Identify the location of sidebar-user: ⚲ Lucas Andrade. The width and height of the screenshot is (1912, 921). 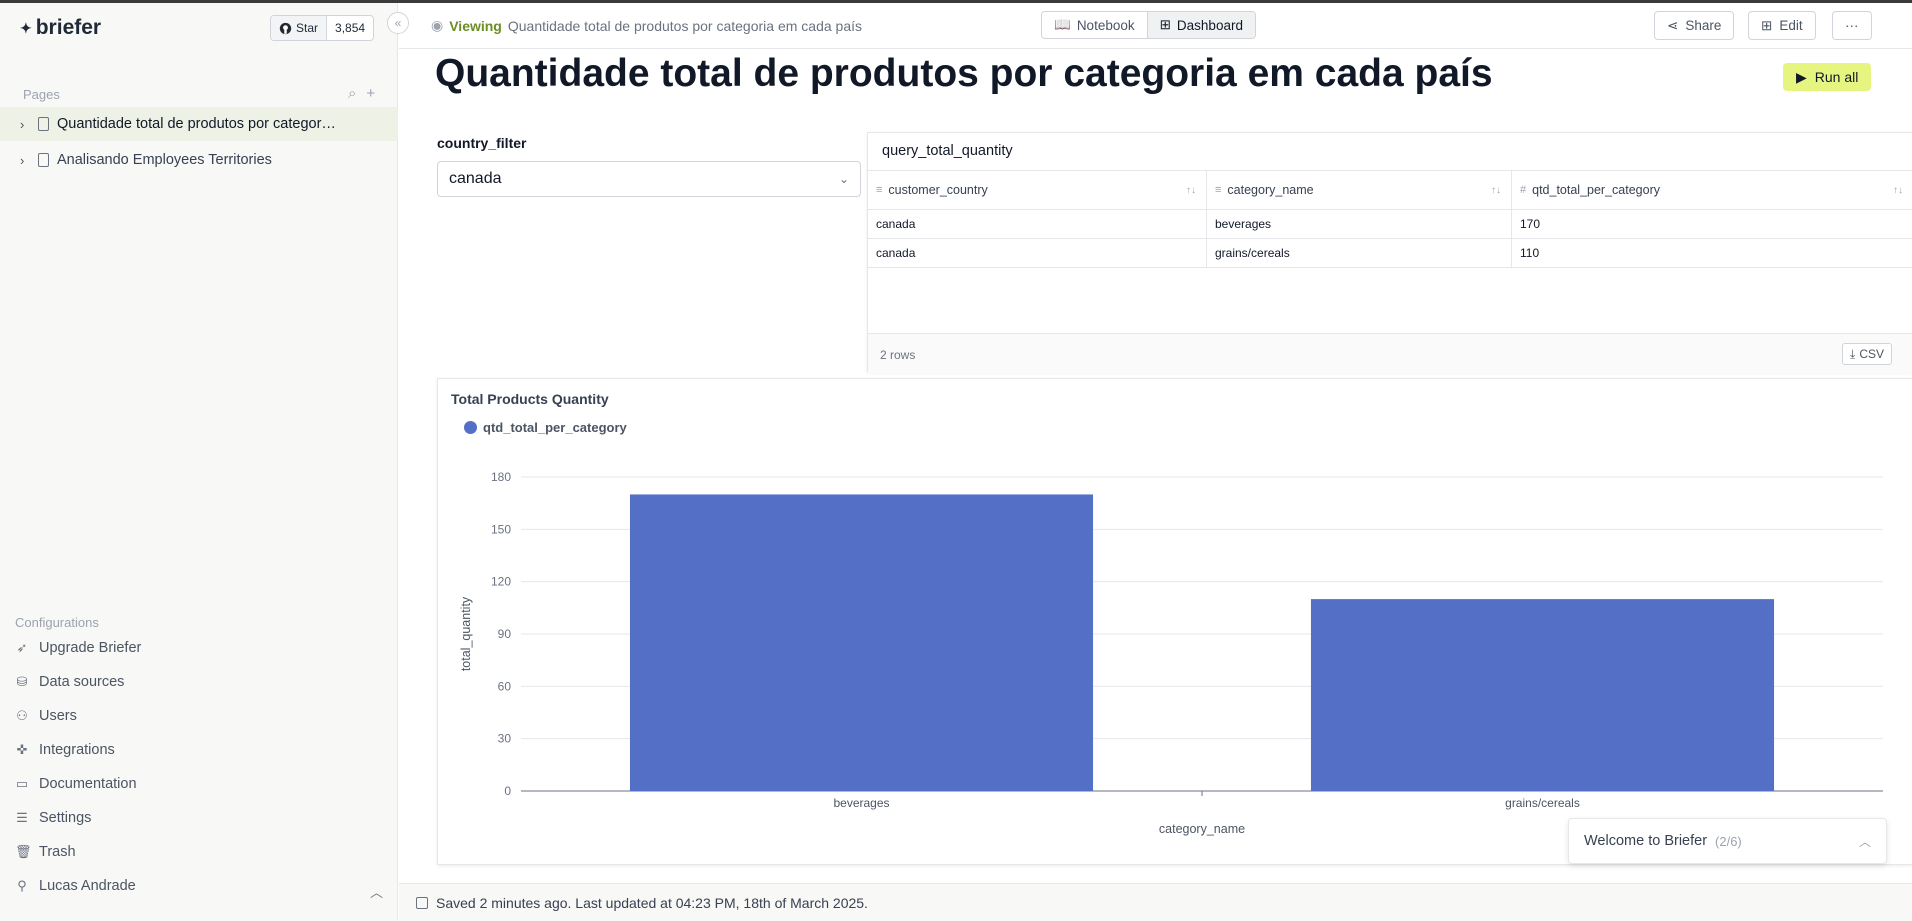
(75, 886).